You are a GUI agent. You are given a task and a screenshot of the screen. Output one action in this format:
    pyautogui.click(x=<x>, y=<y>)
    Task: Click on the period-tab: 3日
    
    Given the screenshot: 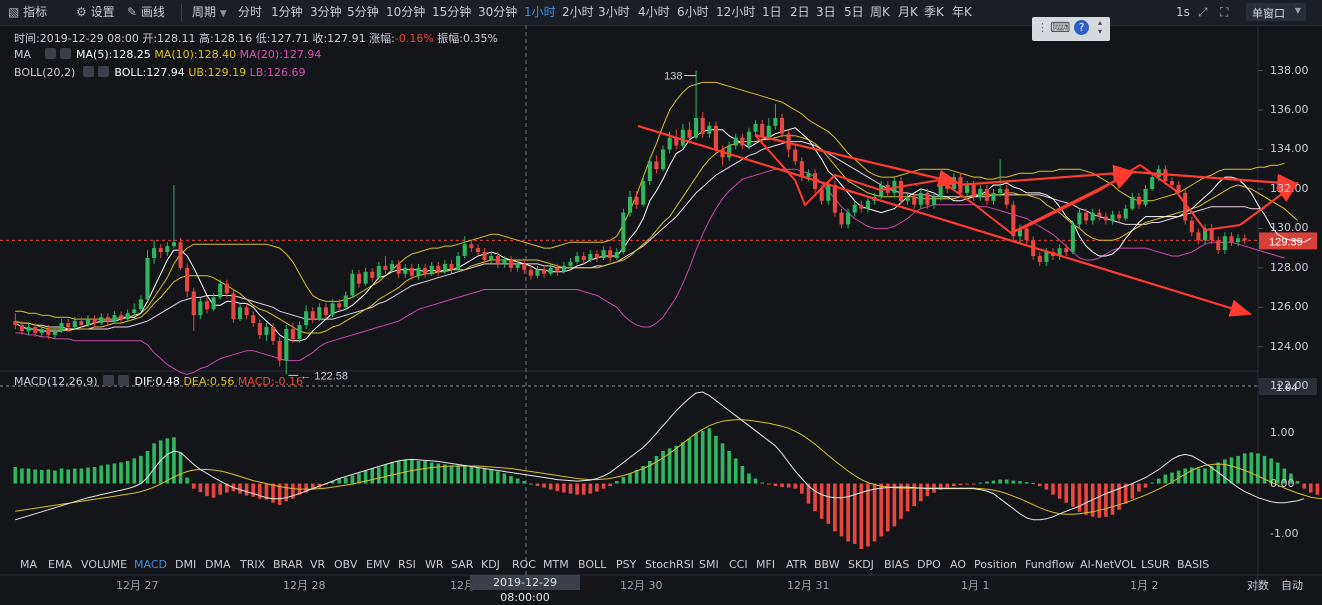 What is the action you would take?
    pyautogui.click(x=826, y=12)
    